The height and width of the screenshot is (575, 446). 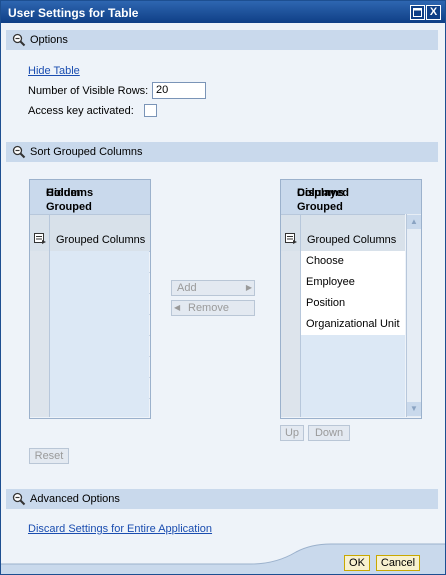 What do you see at coordinates (73, 13) in the screenshot?
I see `dialog-title: User Settings for Table` at bounding box center [73, 13].